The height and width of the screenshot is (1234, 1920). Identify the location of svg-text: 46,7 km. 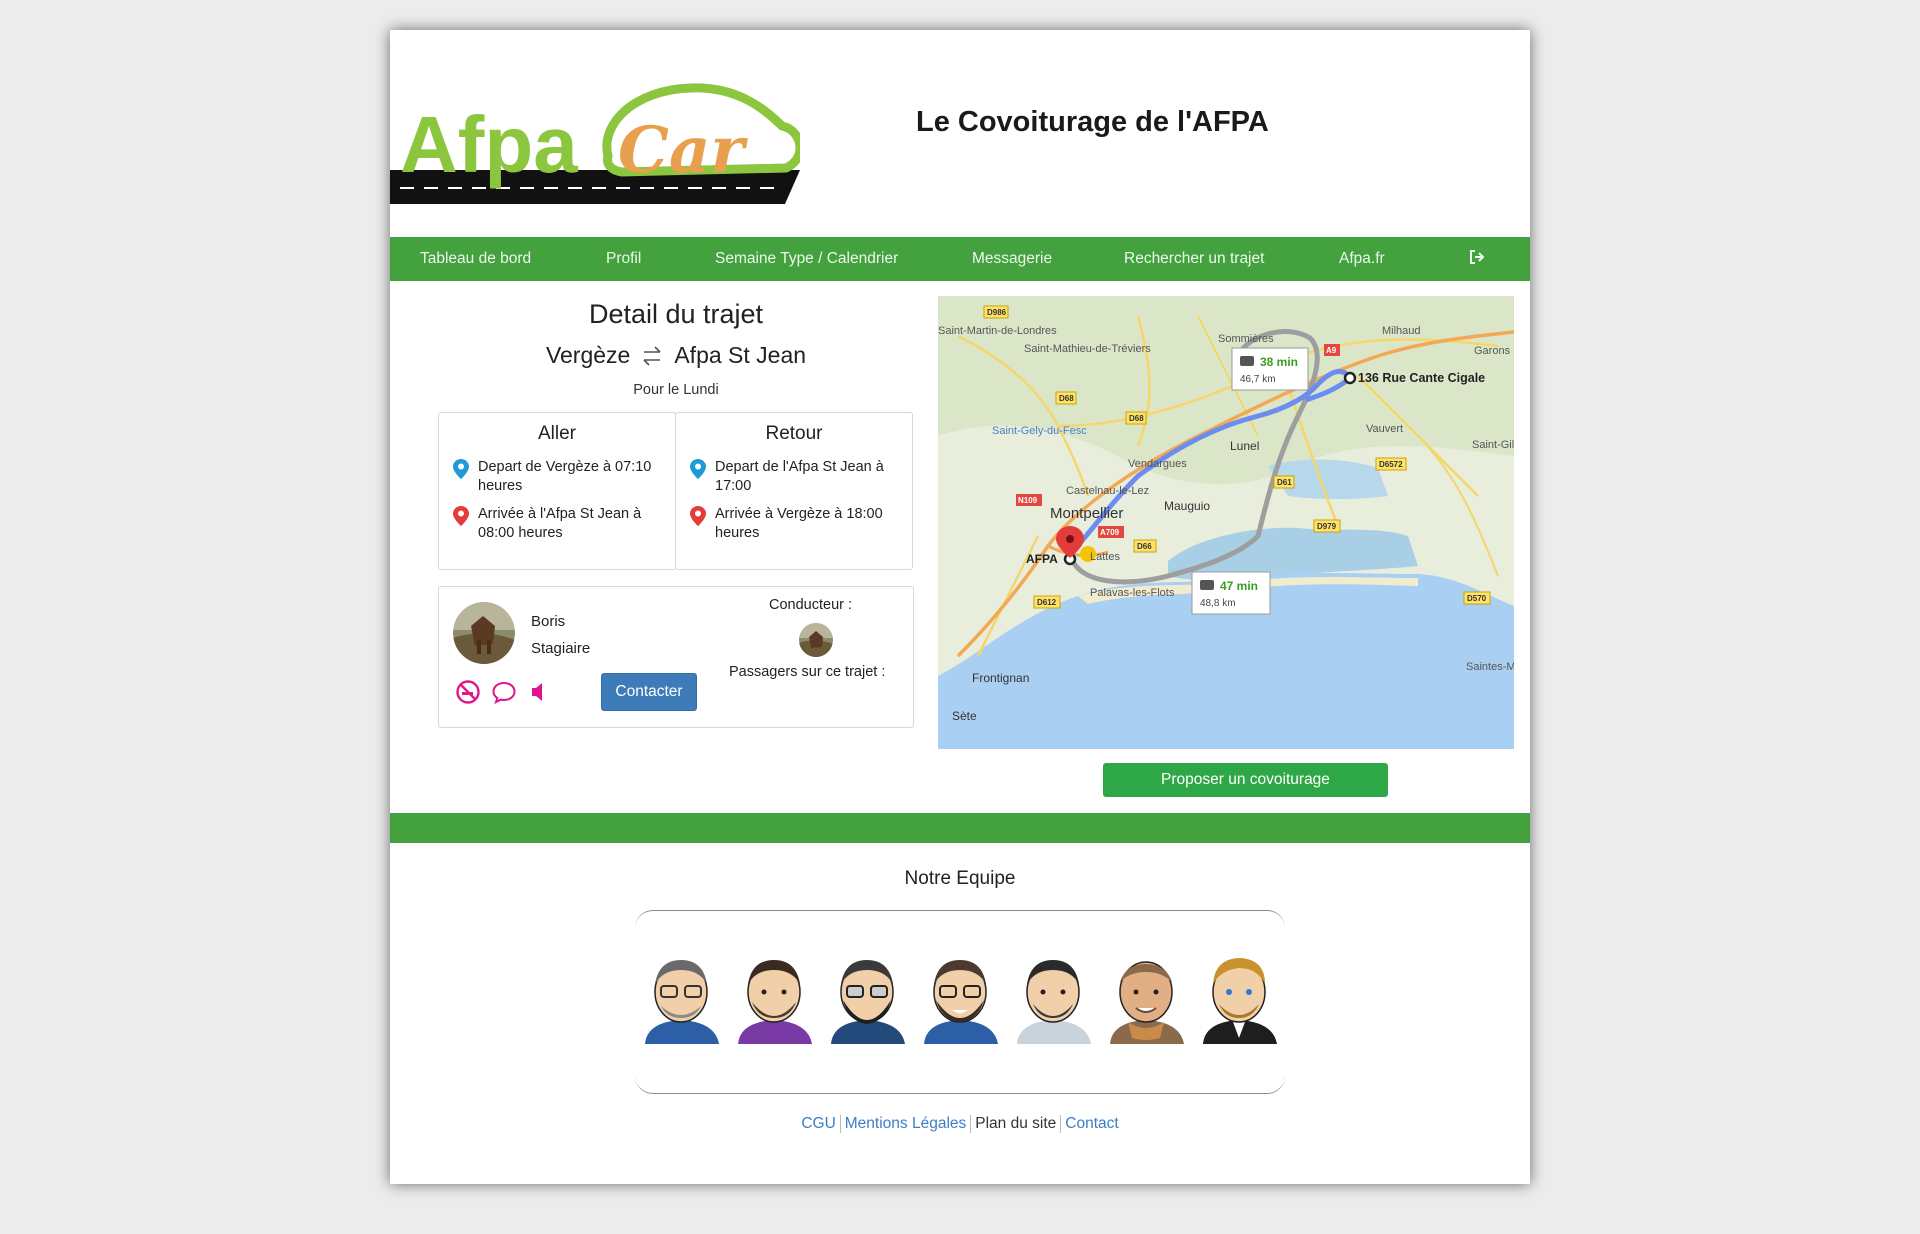
(1258, 379).